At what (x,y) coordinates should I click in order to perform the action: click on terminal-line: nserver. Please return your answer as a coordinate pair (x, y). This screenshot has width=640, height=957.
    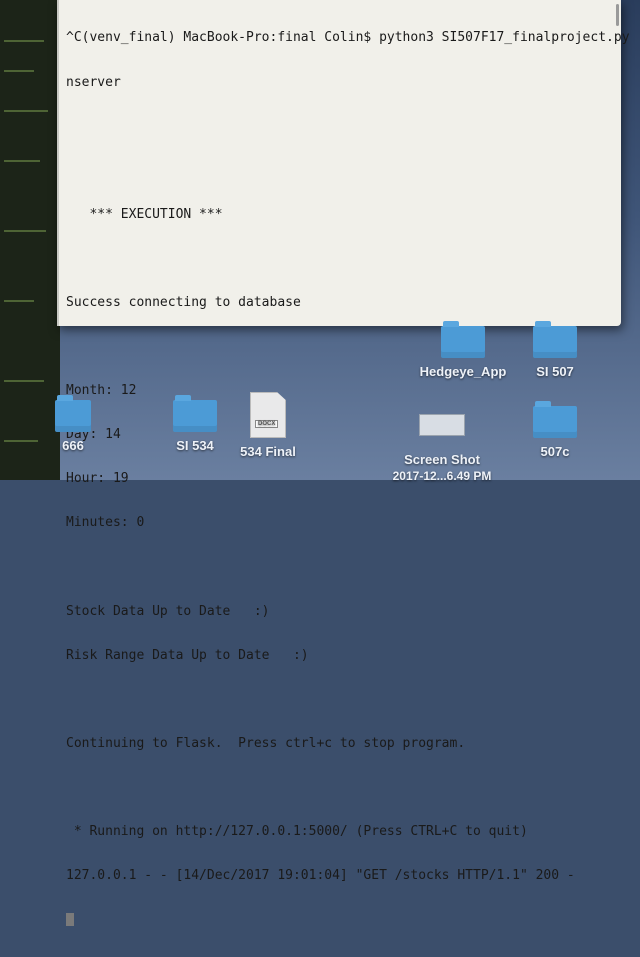
    Looking at the image, I should click on (93, 82).